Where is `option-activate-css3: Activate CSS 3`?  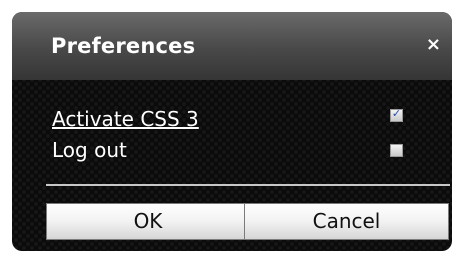 option-activate-css3: Activate CSS 3 is located at coordinates (125, 119).